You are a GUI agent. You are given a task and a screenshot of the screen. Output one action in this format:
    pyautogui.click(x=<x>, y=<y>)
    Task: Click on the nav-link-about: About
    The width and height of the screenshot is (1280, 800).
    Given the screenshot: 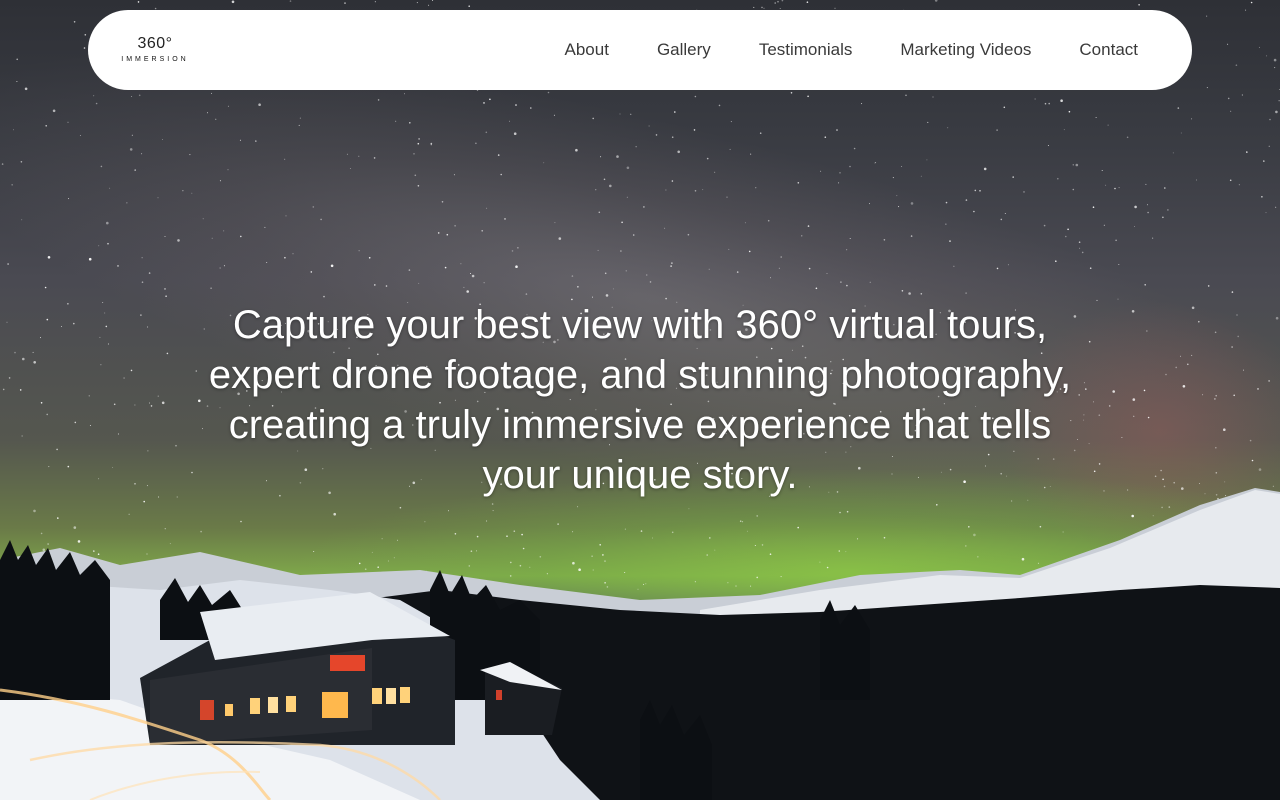 What is the action you would take?
    pyautogui.click(x=587, y=50)
    